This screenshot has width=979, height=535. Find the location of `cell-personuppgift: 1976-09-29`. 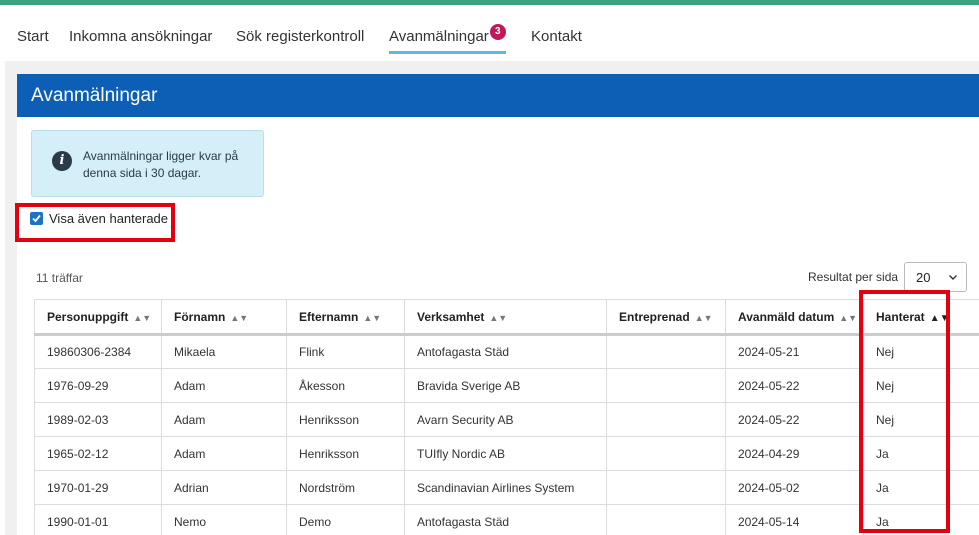

cell-personuppgift: 1976-09-29 is located at coordinates (98, 385).